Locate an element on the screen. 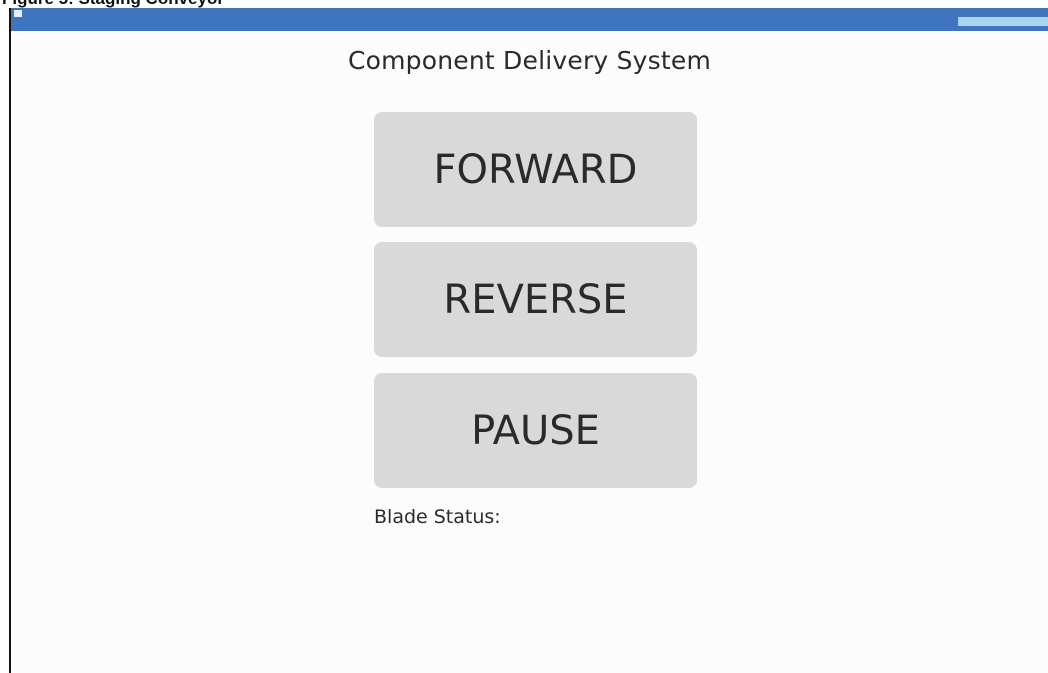 The width and height of the screenshot is (1048, 673). reverse-button: REVERSE is located at coordinates (535, 299).